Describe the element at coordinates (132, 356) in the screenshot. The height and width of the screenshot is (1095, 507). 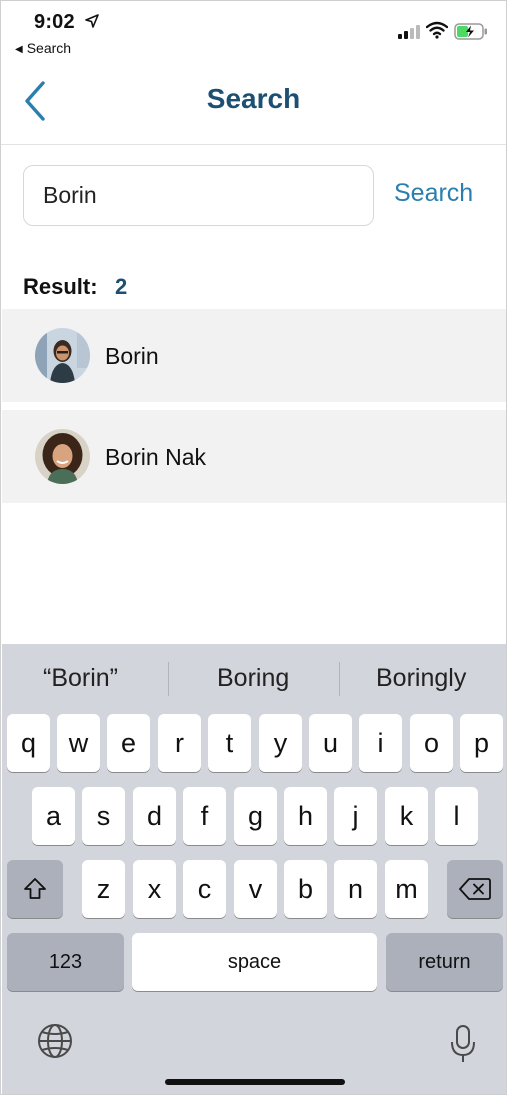
I see `result-name: Borin` at that location.